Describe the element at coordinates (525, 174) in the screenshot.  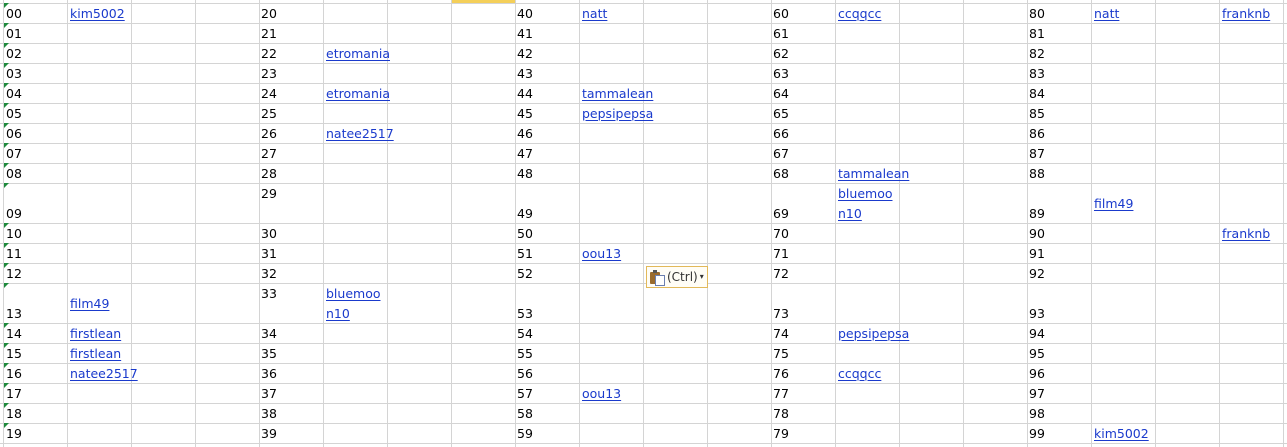
I see `row-number-cell: 48` at that location.